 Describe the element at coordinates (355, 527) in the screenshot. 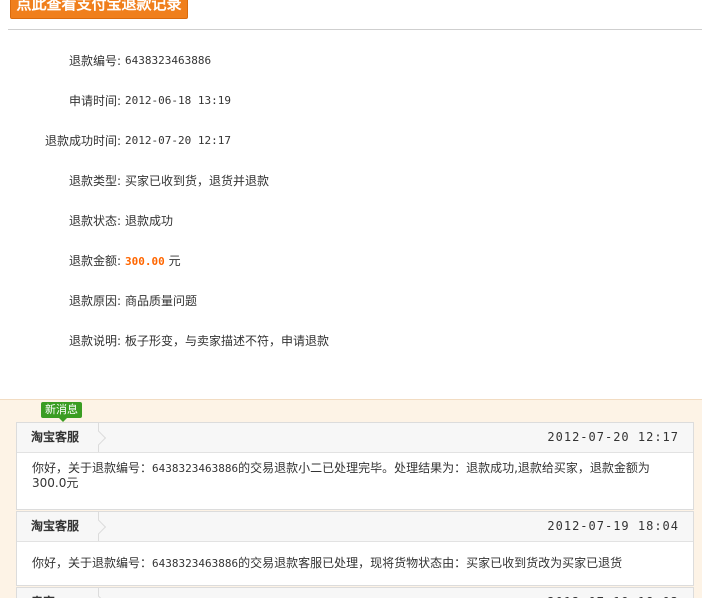

I see `message-header: 淘宝客服 2012-07-19 18:04` at that location.